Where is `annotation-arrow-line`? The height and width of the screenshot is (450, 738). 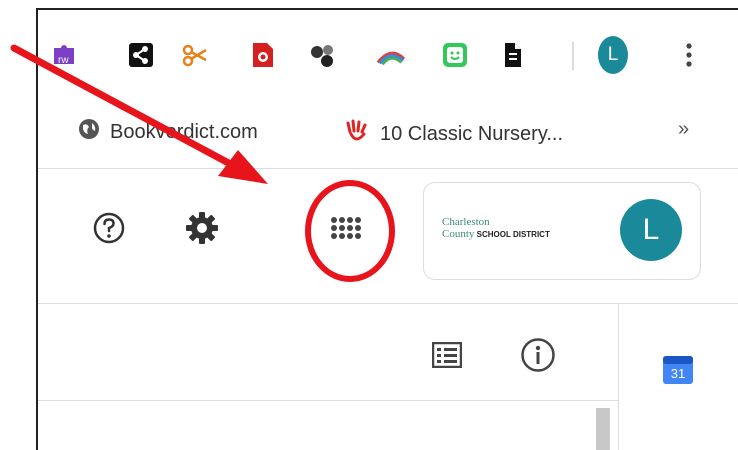 annotation-arrow-line is located at coordinates (125, 107).